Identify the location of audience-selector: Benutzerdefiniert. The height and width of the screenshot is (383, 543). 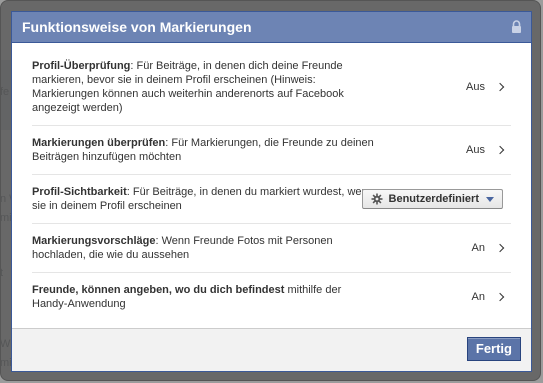
(432, 199).